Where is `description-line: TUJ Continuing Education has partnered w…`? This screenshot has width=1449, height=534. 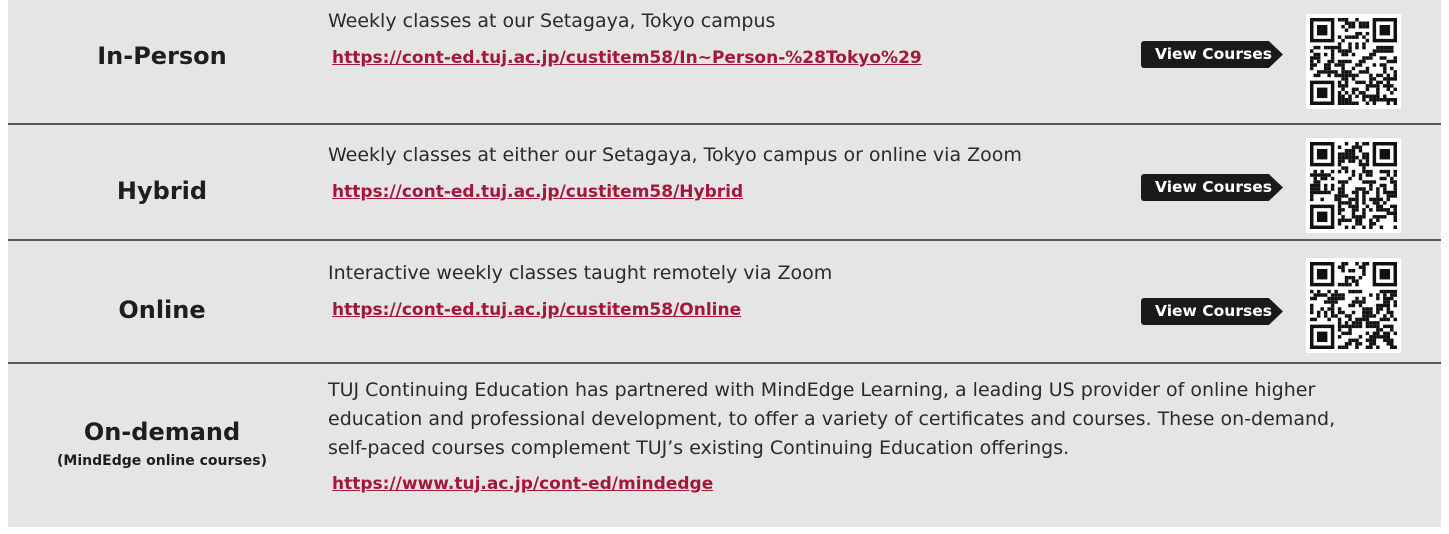
description-line: TUJ Continuing Education has partnered w… is located at coordinates (822, 390).